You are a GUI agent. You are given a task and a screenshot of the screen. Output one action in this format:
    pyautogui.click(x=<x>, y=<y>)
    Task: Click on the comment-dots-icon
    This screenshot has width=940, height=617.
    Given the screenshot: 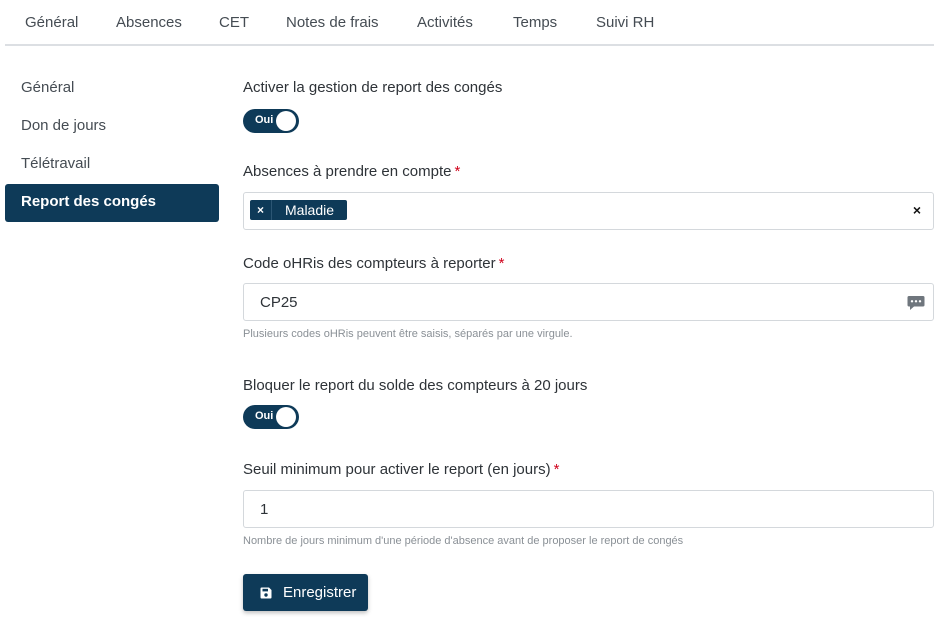 What is the action you would take?
    pyautogui.click(x=916, y=303)
    